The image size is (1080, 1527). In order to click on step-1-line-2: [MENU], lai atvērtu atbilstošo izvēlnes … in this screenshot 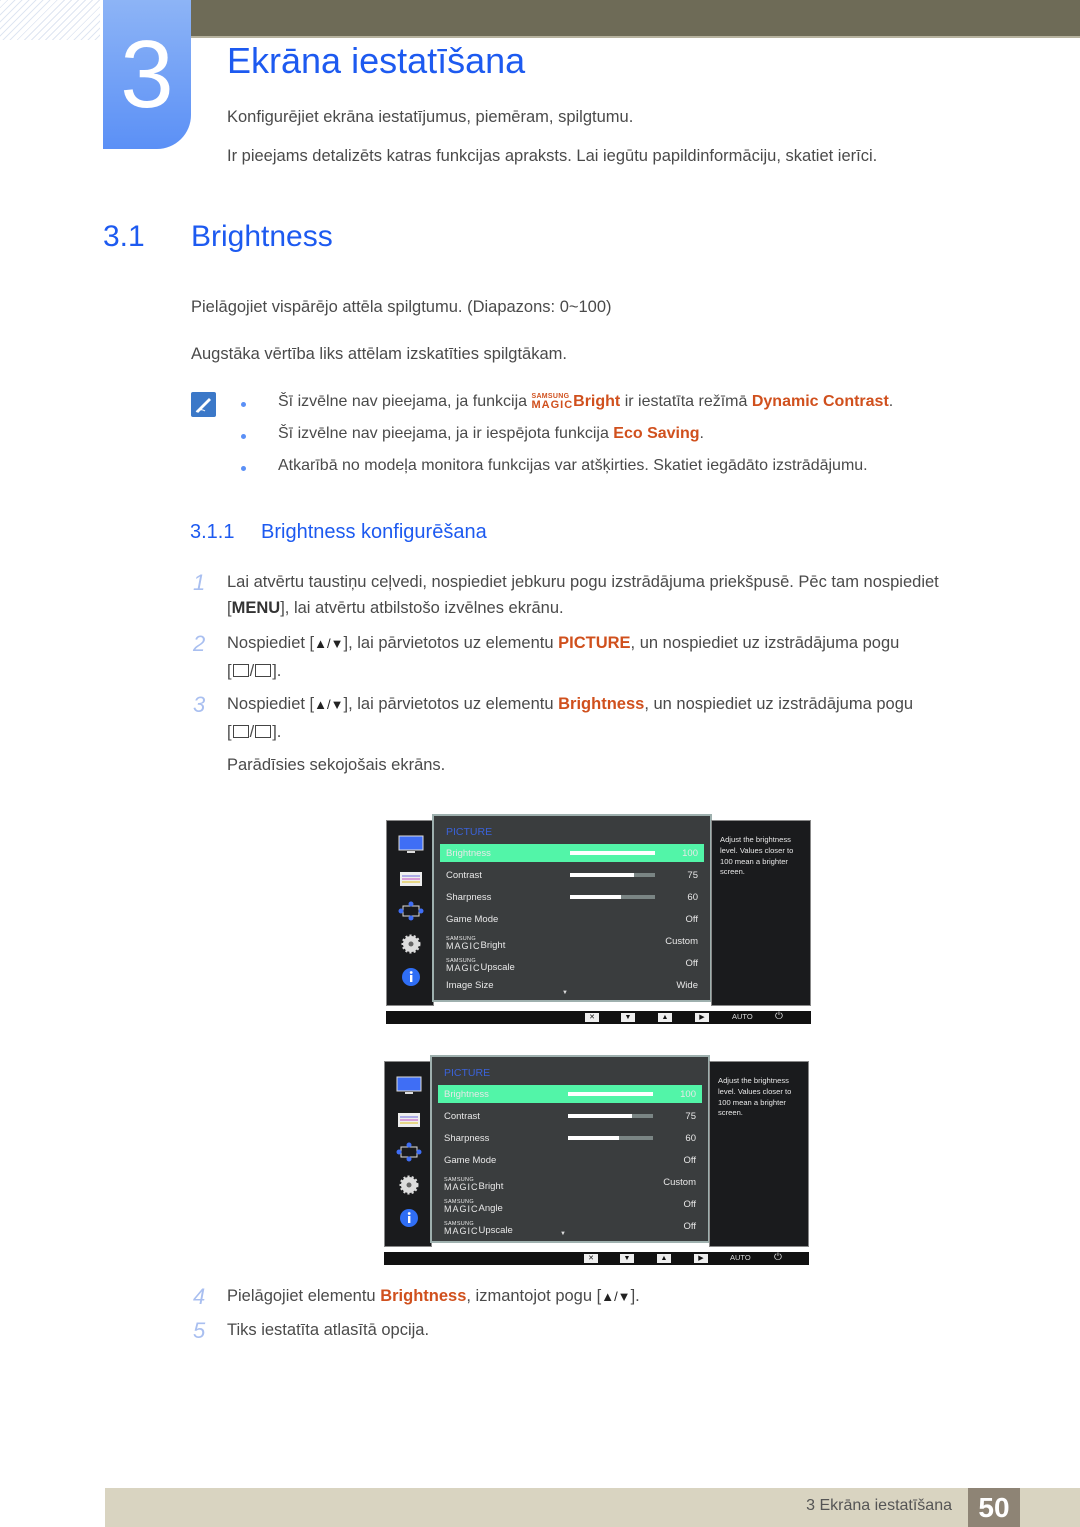, I will do `click(395, 608)`.